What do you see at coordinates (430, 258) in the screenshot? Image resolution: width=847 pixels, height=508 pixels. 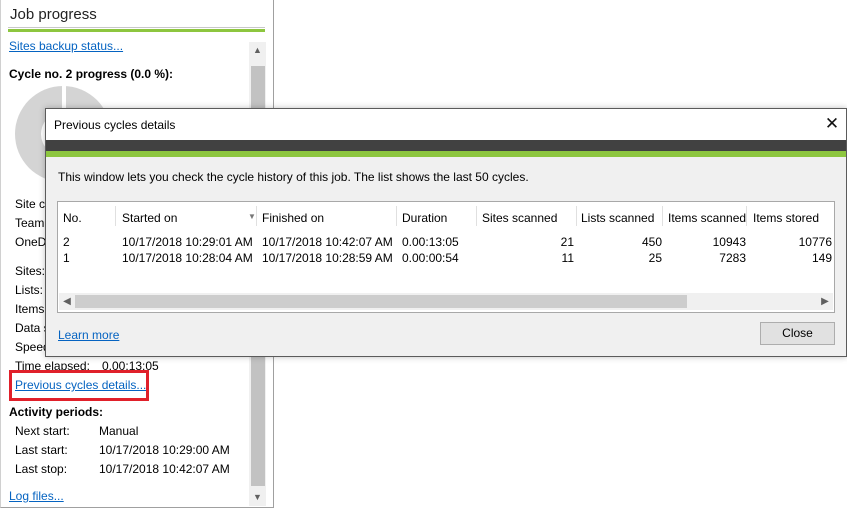 I see `table-row-cell: 0.00:00:54` at bounding box center [430, 258].